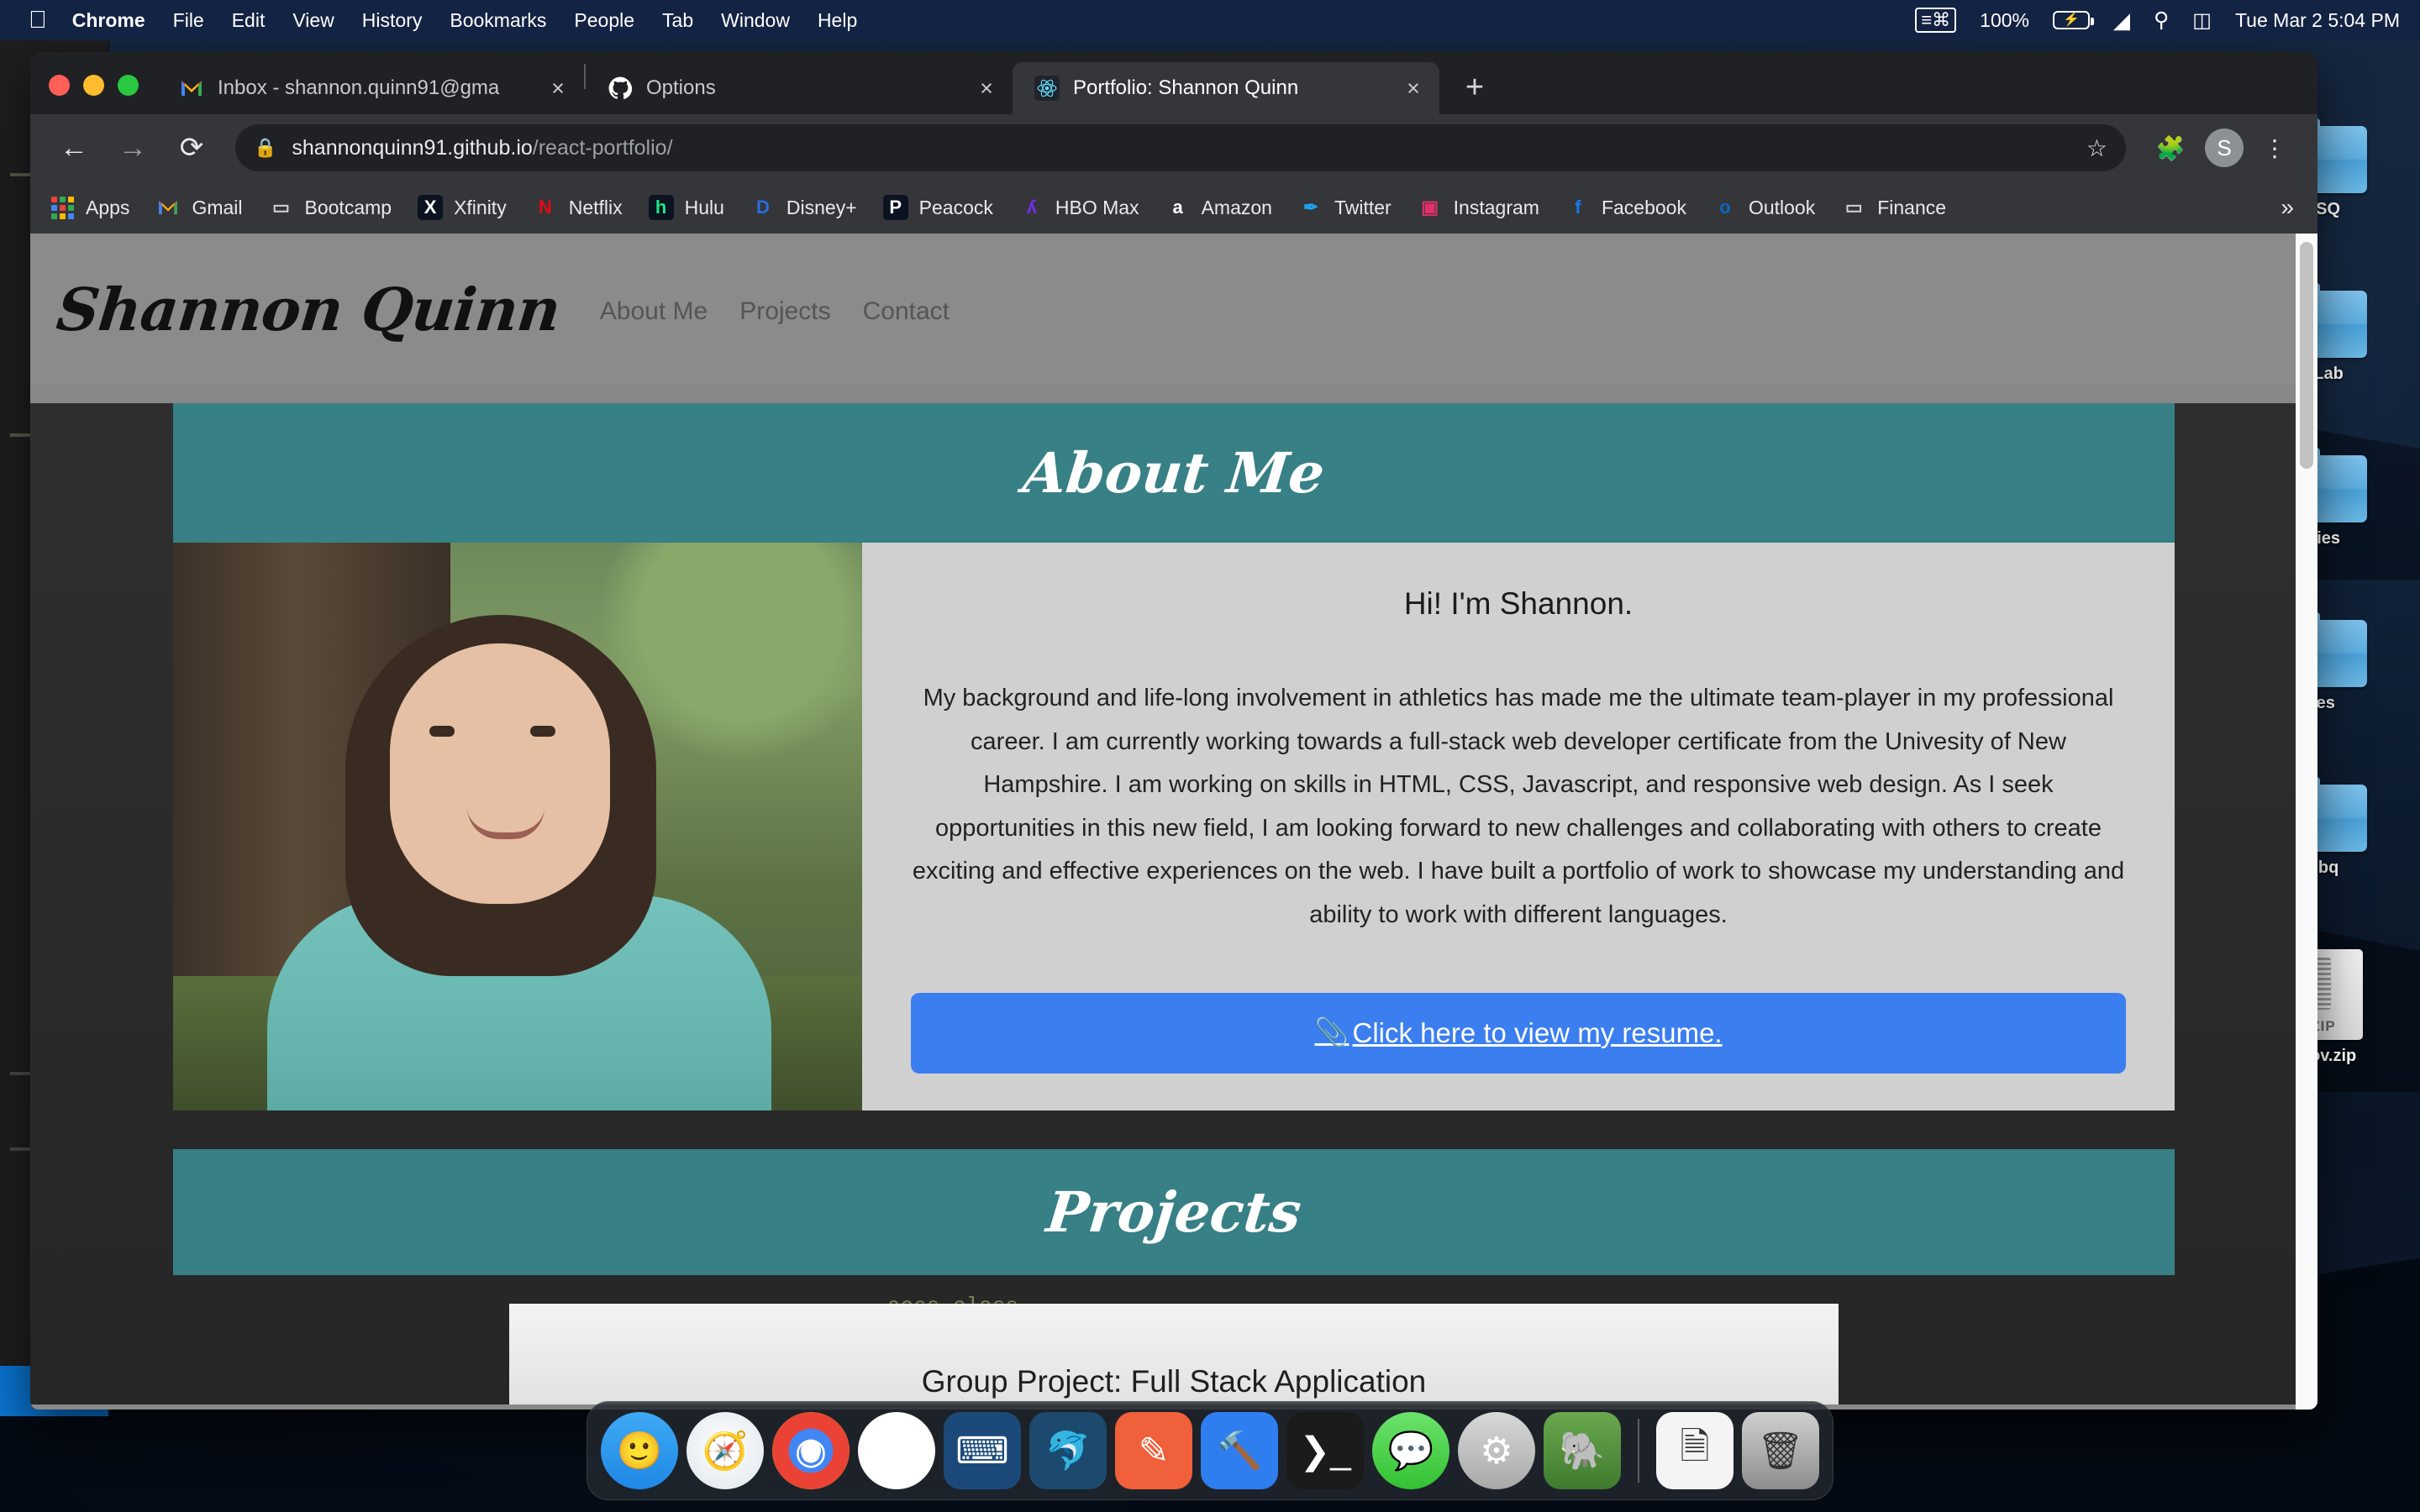  I want to click on bookmark-xfinity: X Xfinity, so click(462, 207).